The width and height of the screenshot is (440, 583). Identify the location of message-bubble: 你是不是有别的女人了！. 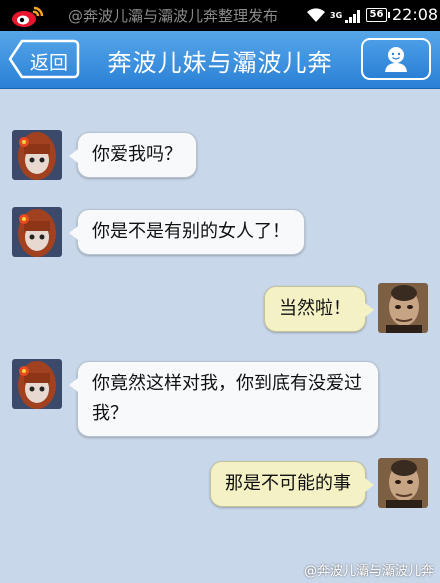
(187, 232).